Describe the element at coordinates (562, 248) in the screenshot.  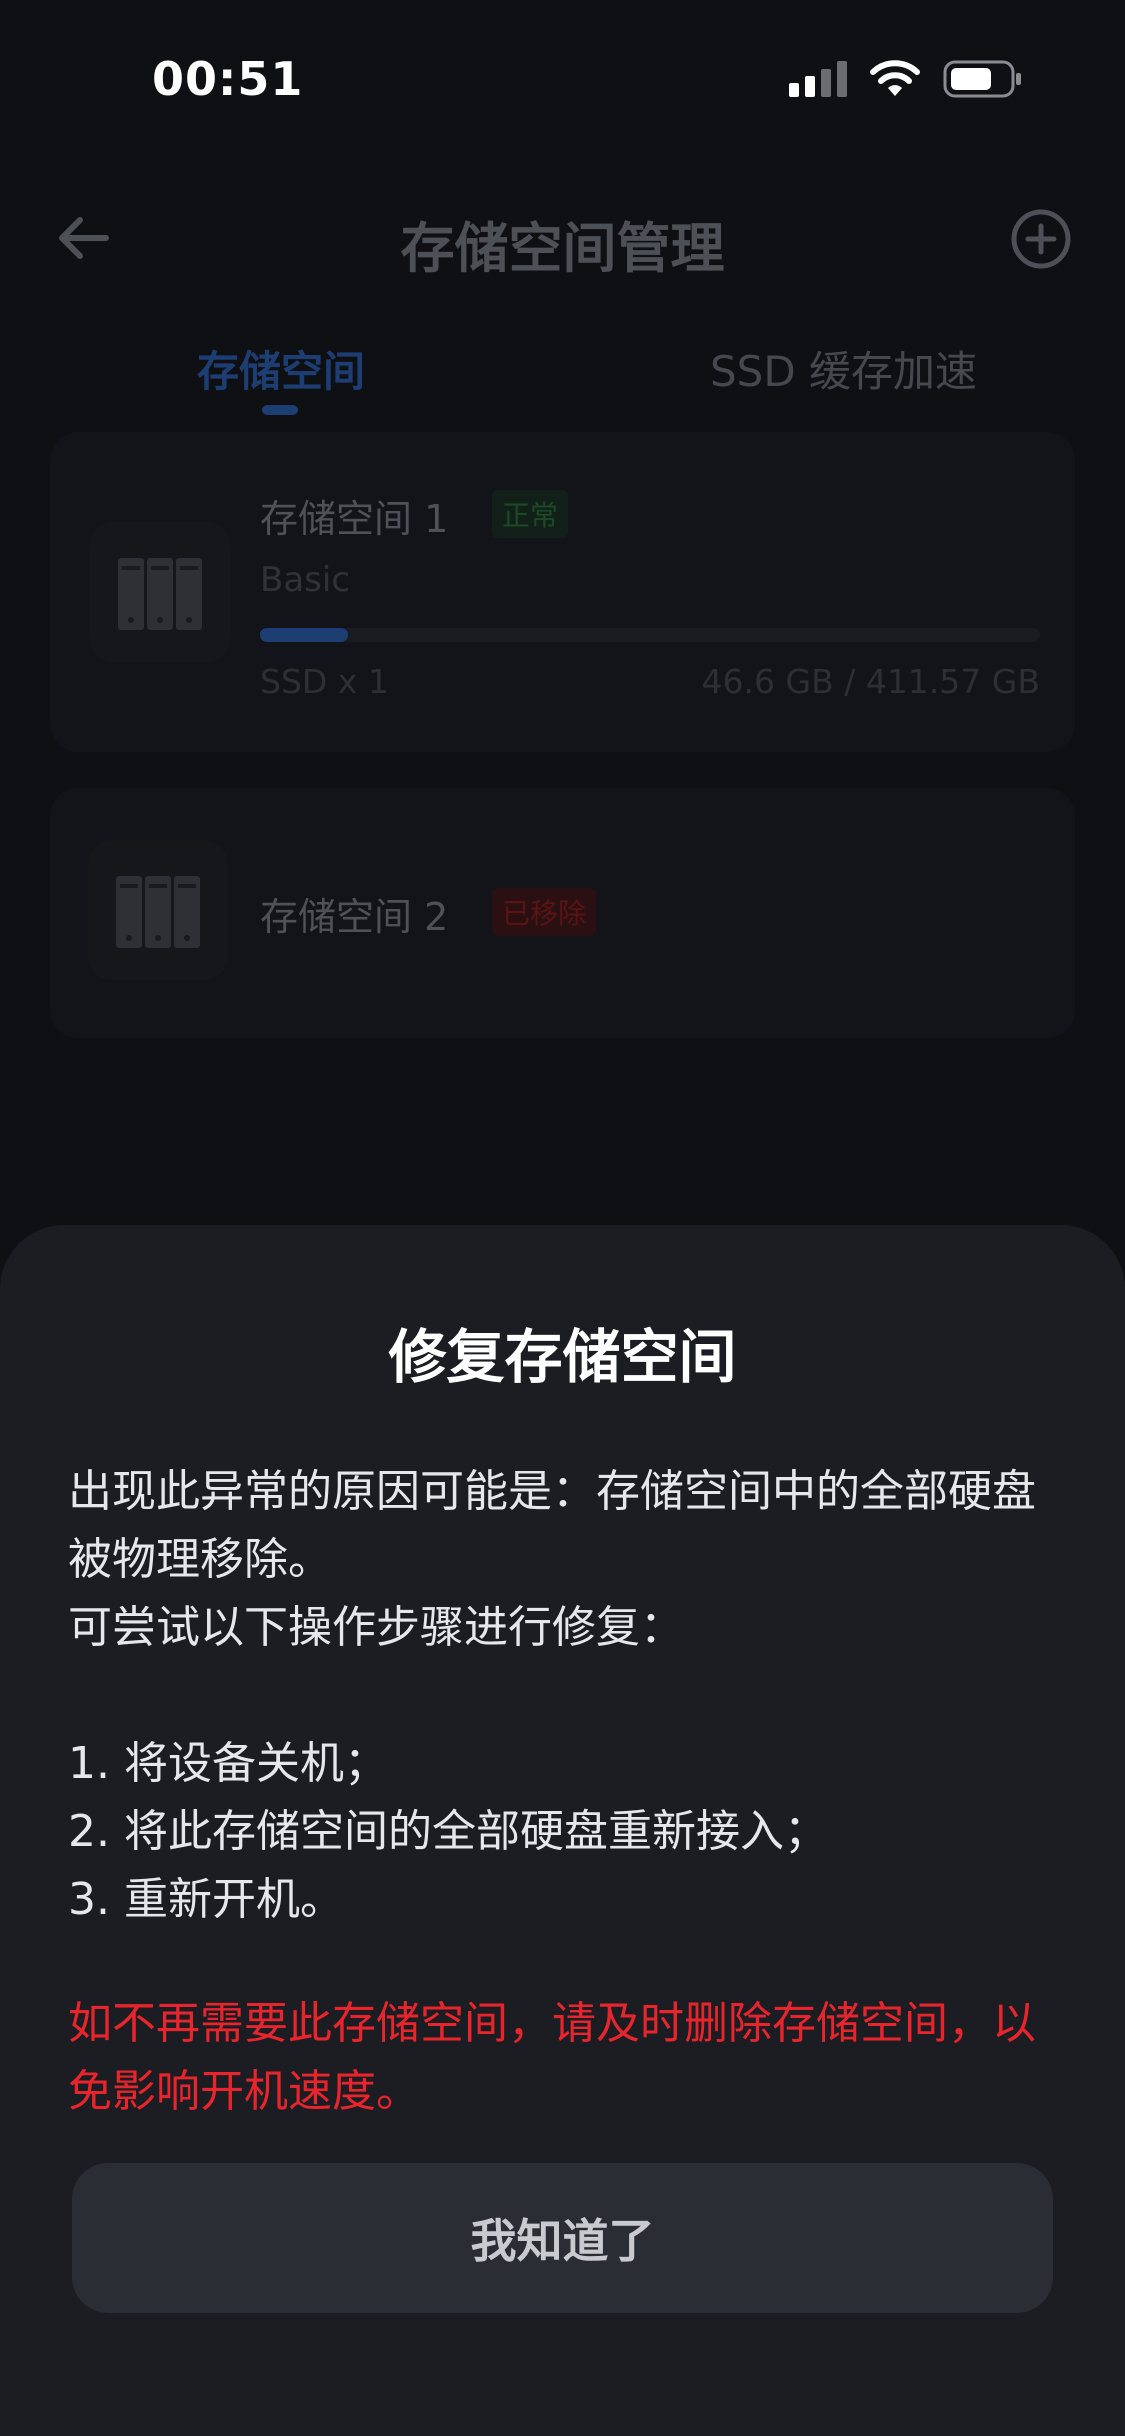
I see `page-title: 存储空间管理` at that location.